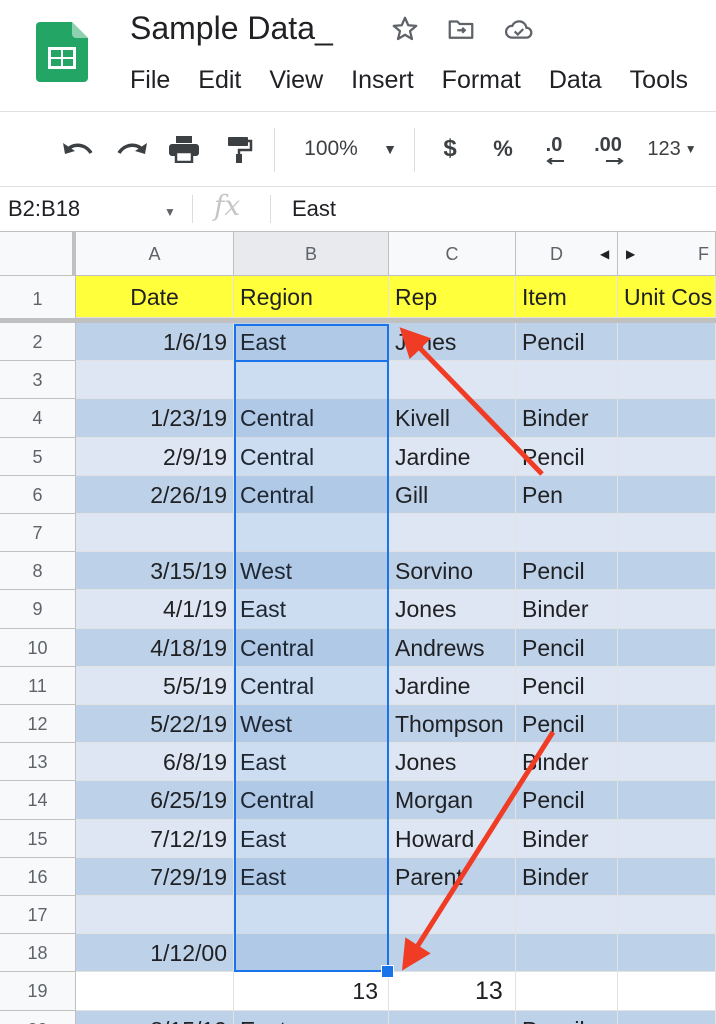 The height and width of the screenshot is (1024, 716). What do you see at coordinates (132, 149) in the screenshot?
I see `redo-icon` at bounding box center [132, 149].